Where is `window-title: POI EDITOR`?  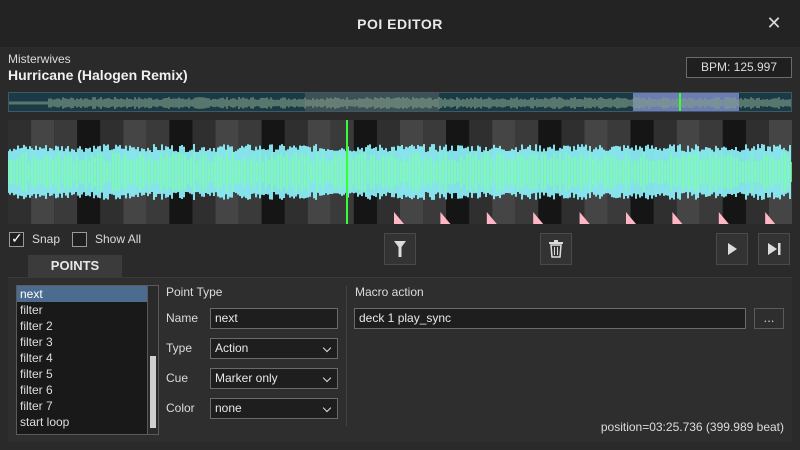 window-title: POI EDITOR is located at coordinates (400, 24).